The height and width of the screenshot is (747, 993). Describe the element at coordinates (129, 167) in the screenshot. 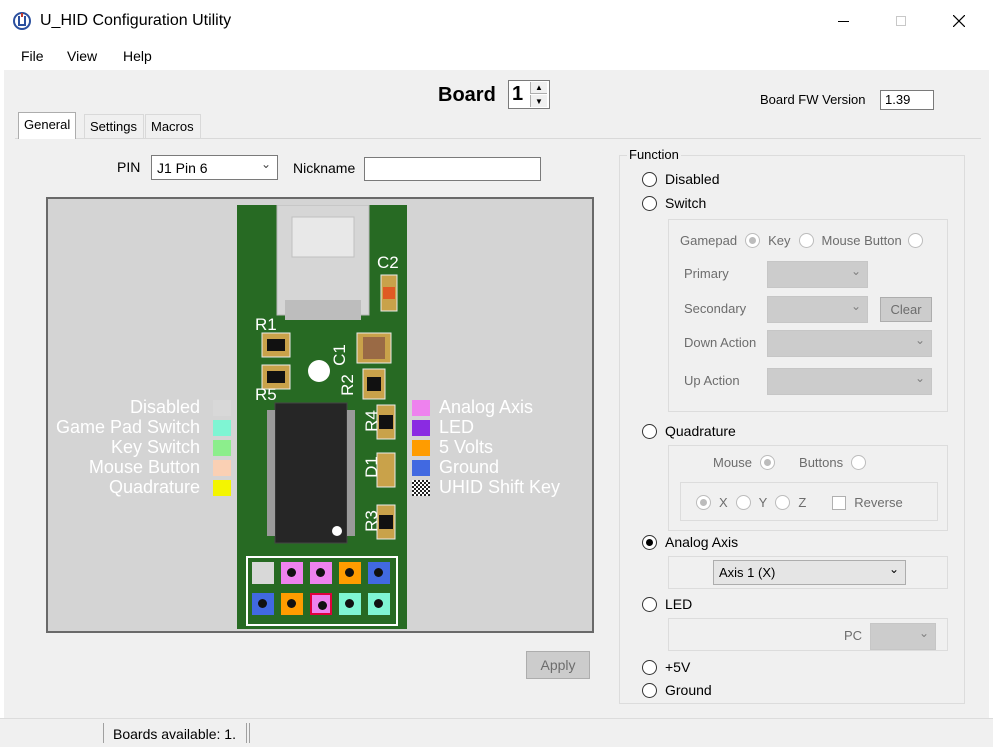

I see `pin-label: PIN` at that location.